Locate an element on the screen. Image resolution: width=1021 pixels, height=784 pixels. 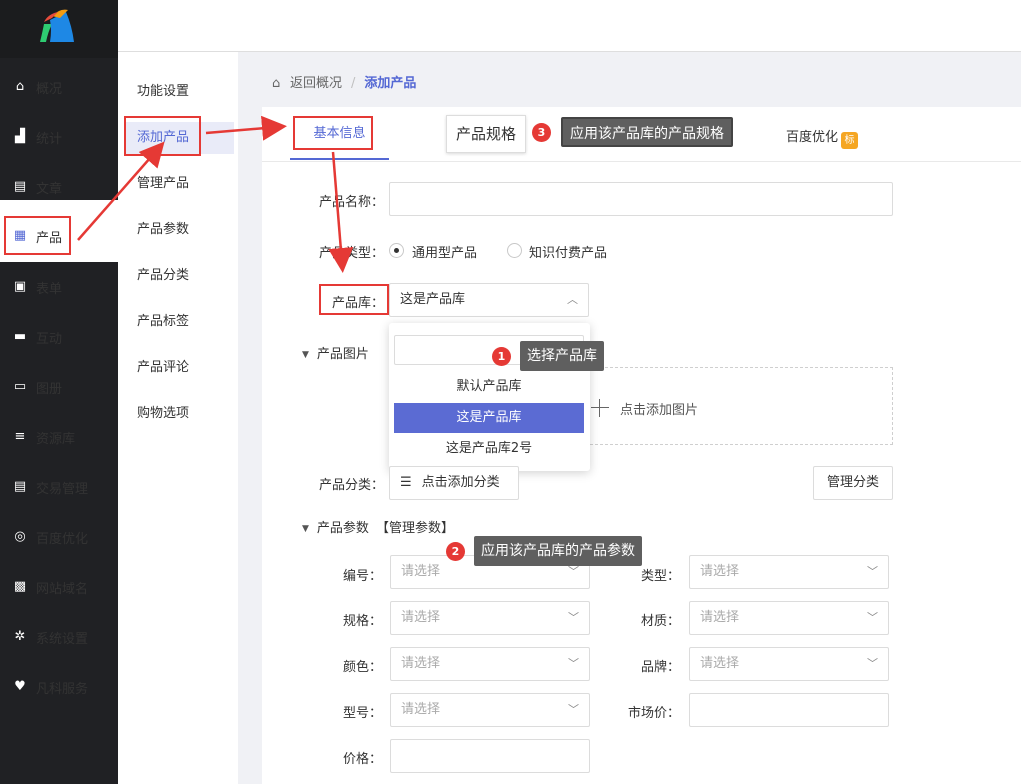
breadcrumb: ⌂ 返回概况 / 添加产品 is located at coordinates (344, 81).